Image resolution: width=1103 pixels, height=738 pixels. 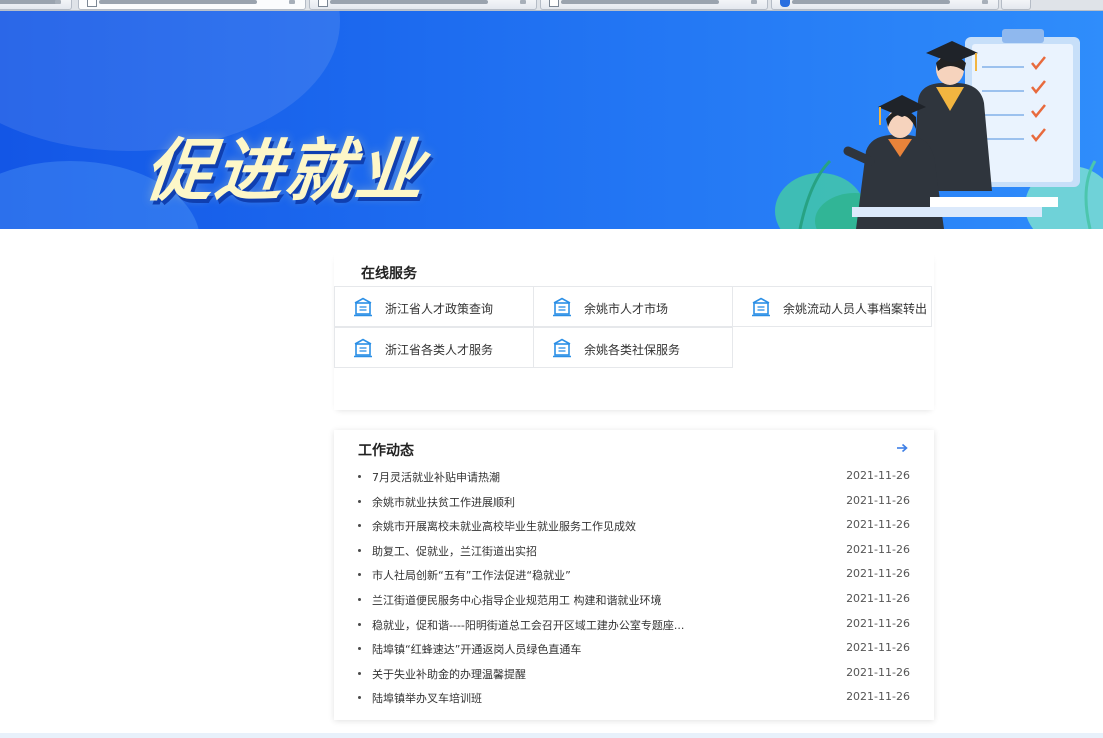 I want to click on browser-tab-strip, so click(x=551, y=5).